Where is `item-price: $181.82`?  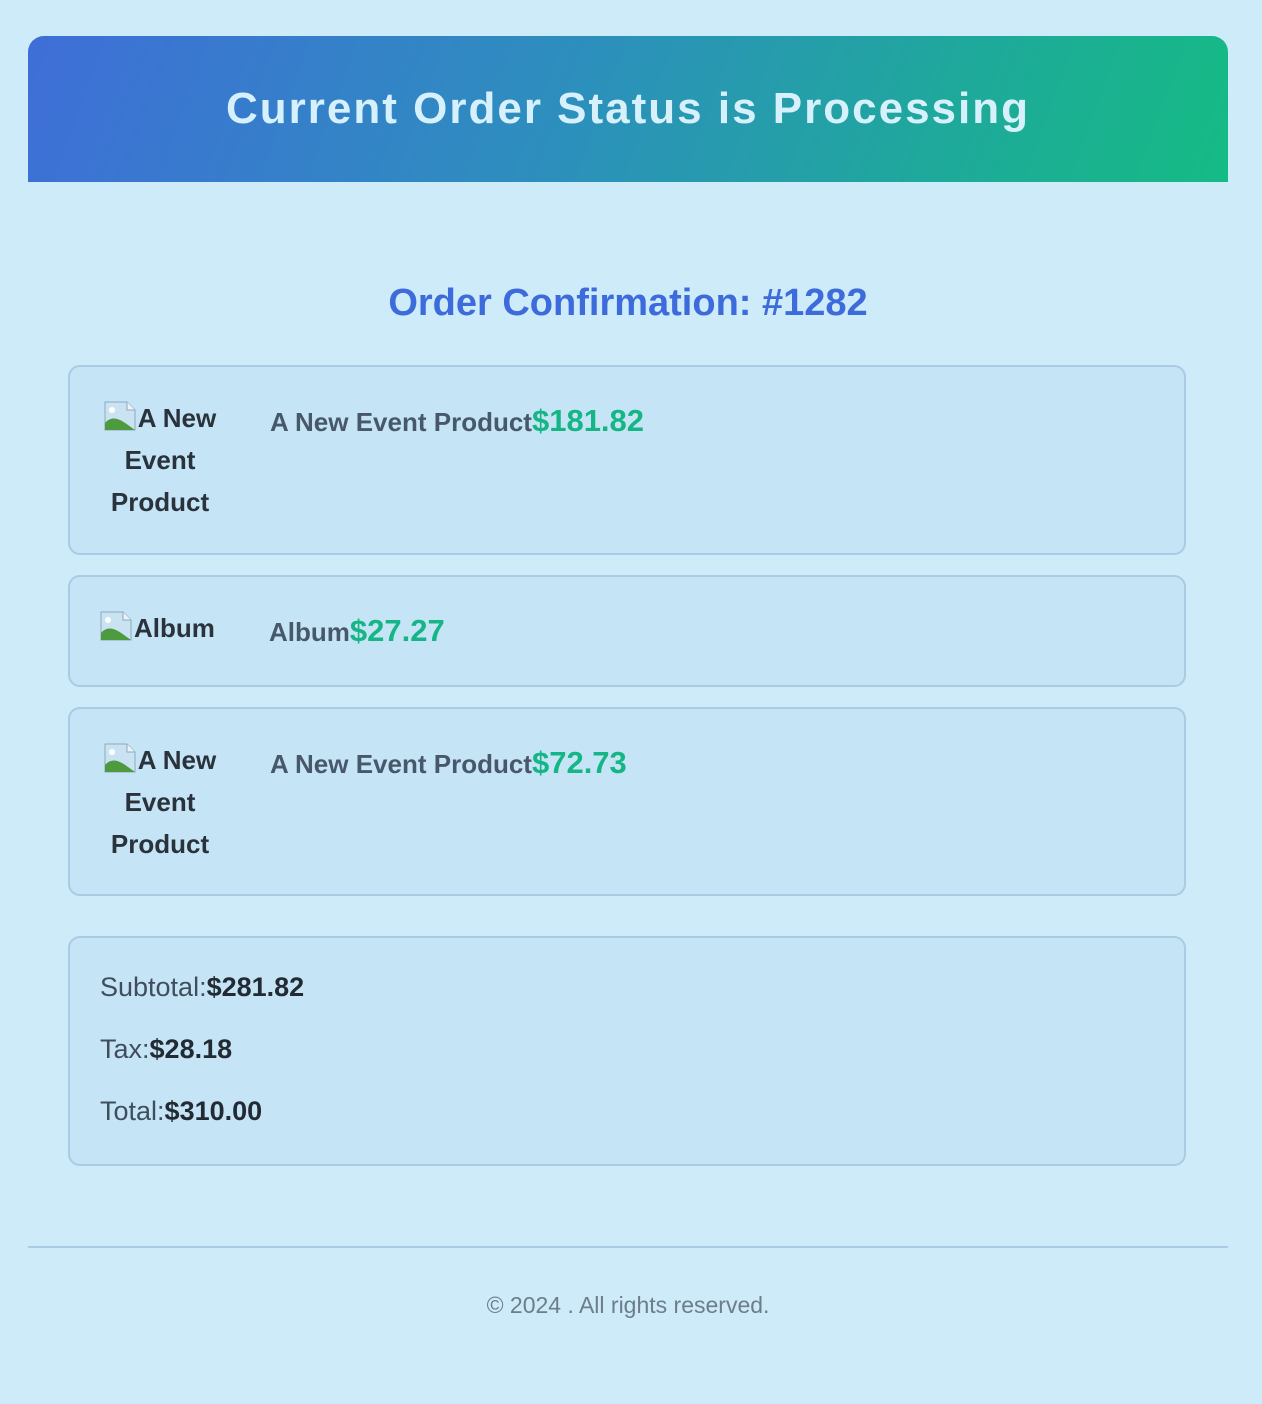
item-price: $181.82 is located at coordinates (588, 420).